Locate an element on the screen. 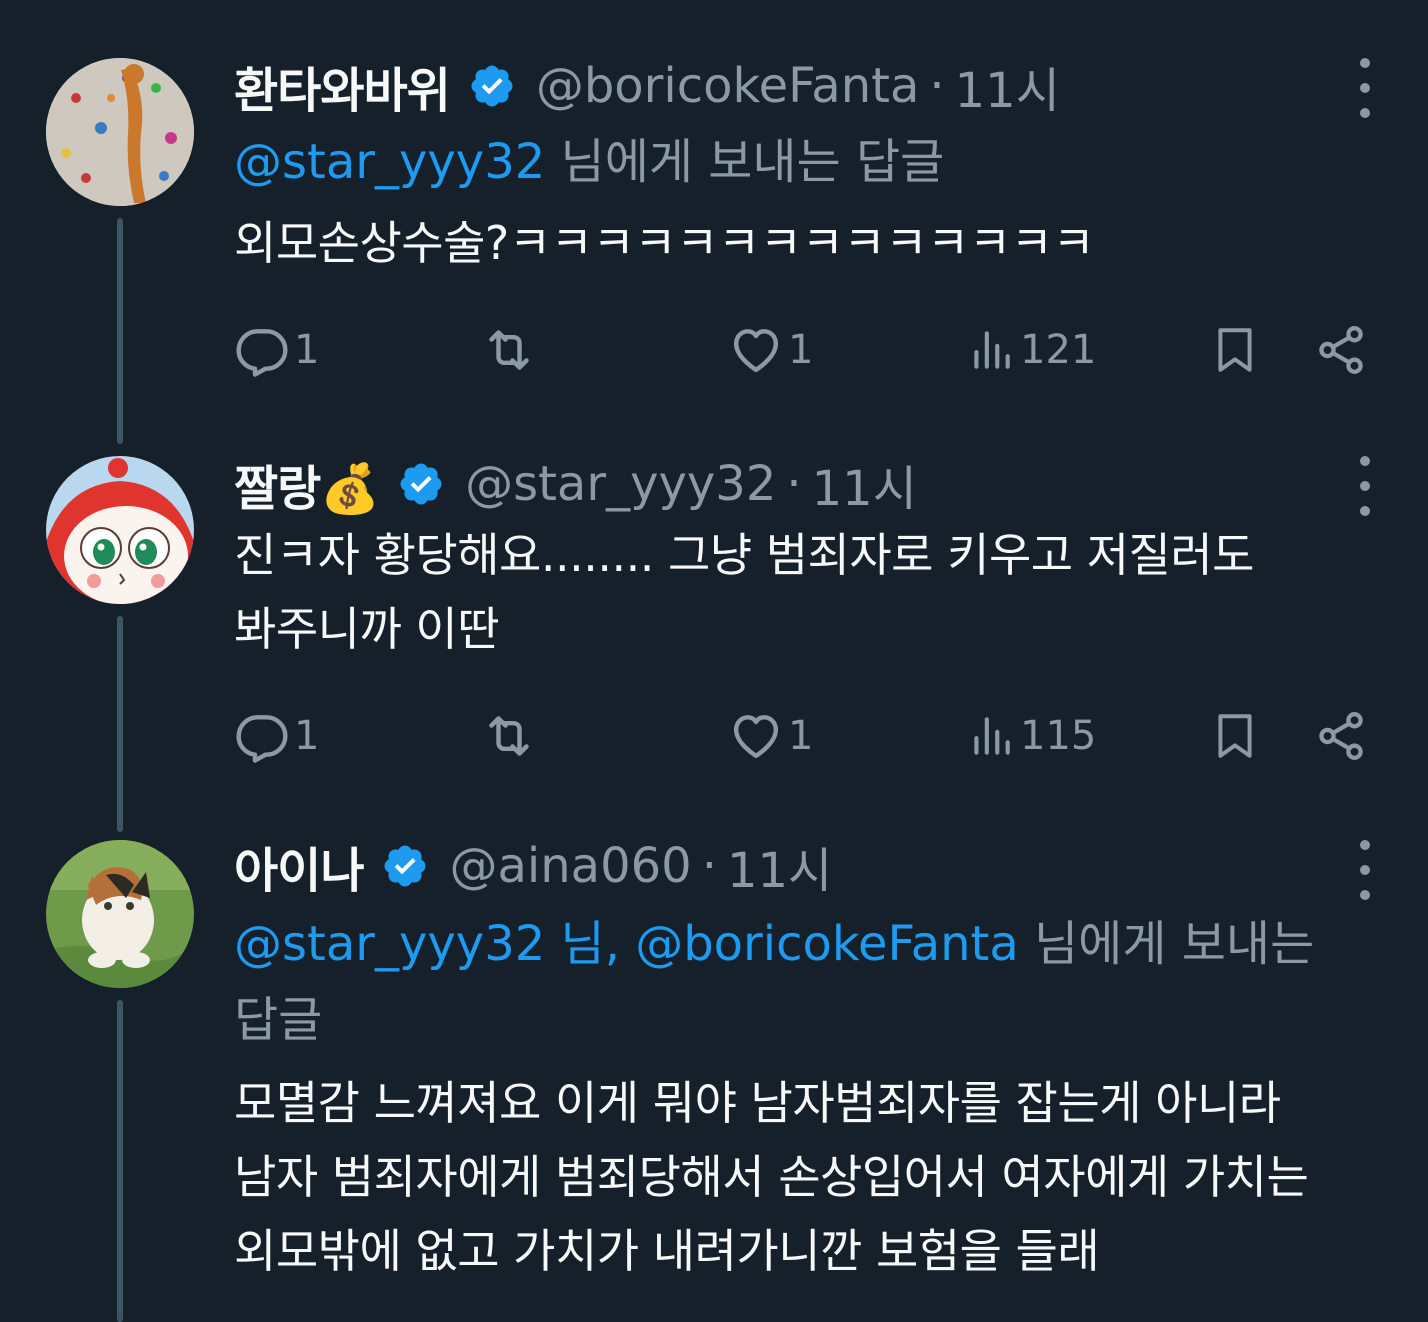  tweet-header: 짤랑💰 @star_yyy32 · 11시 is located at coordinates (575, 484).